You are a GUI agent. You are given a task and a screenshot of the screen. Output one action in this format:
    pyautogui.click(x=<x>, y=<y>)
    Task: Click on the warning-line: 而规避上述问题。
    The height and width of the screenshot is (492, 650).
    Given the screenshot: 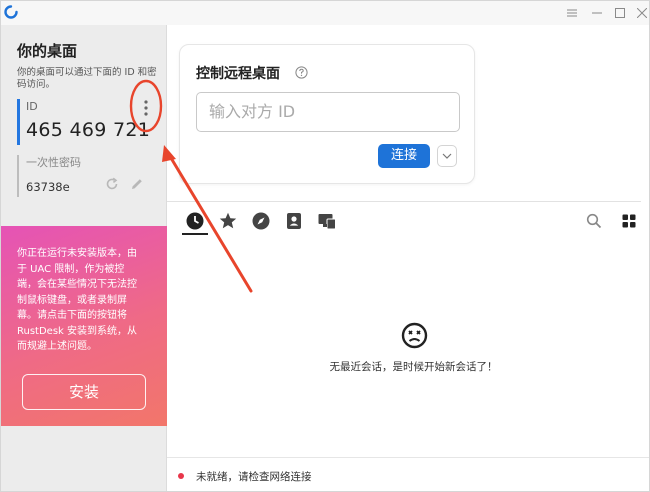 What is the action you would take?
    pyautogui.click(x=57, y=346)
    